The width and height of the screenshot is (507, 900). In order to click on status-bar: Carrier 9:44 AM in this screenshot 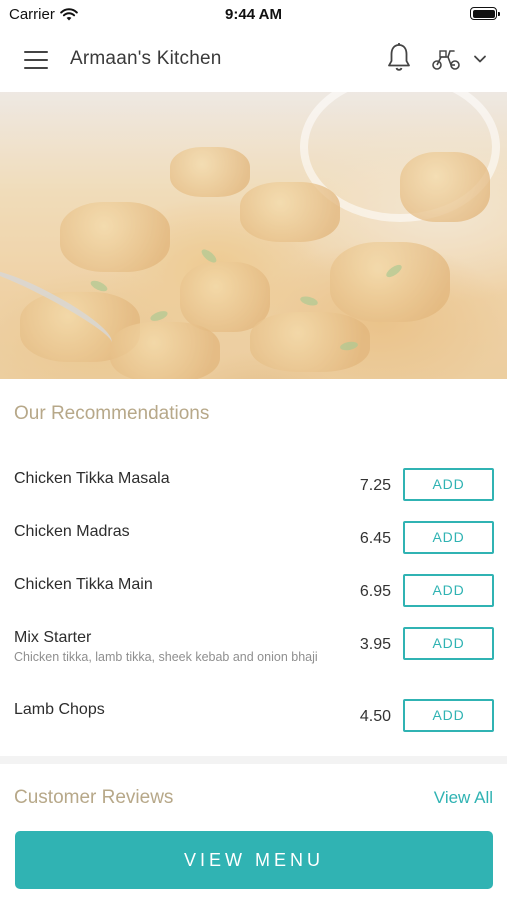, I will do `click(253, 14)`.